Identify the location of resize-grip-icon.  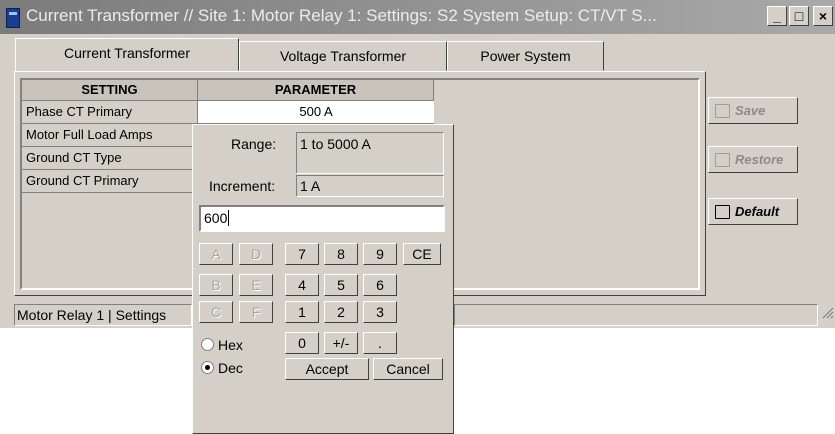
(826, 315).